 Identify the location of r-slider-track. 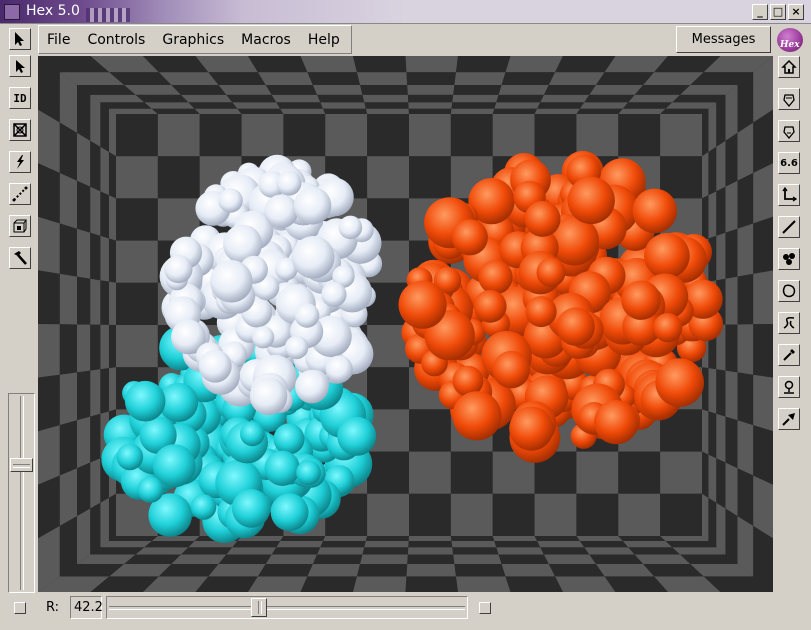
(287, 608).